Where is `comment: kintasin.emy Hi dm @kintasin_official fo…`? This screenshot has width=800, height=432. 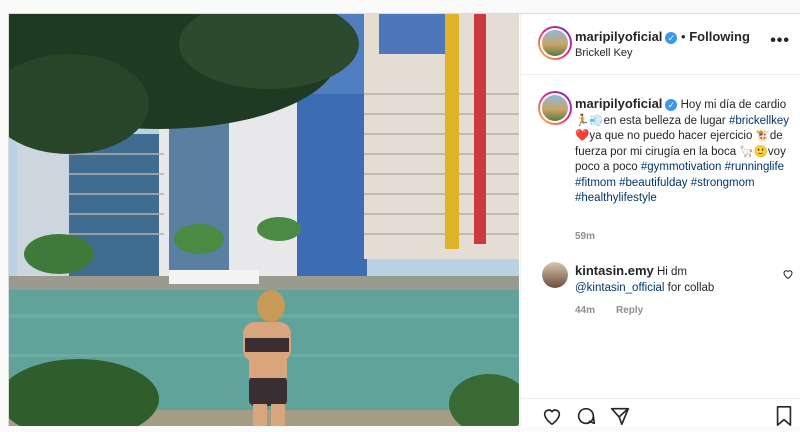
comment: kintasin.emy Hi dm @kintasin_official fo… is located at coordinates (675, 279).